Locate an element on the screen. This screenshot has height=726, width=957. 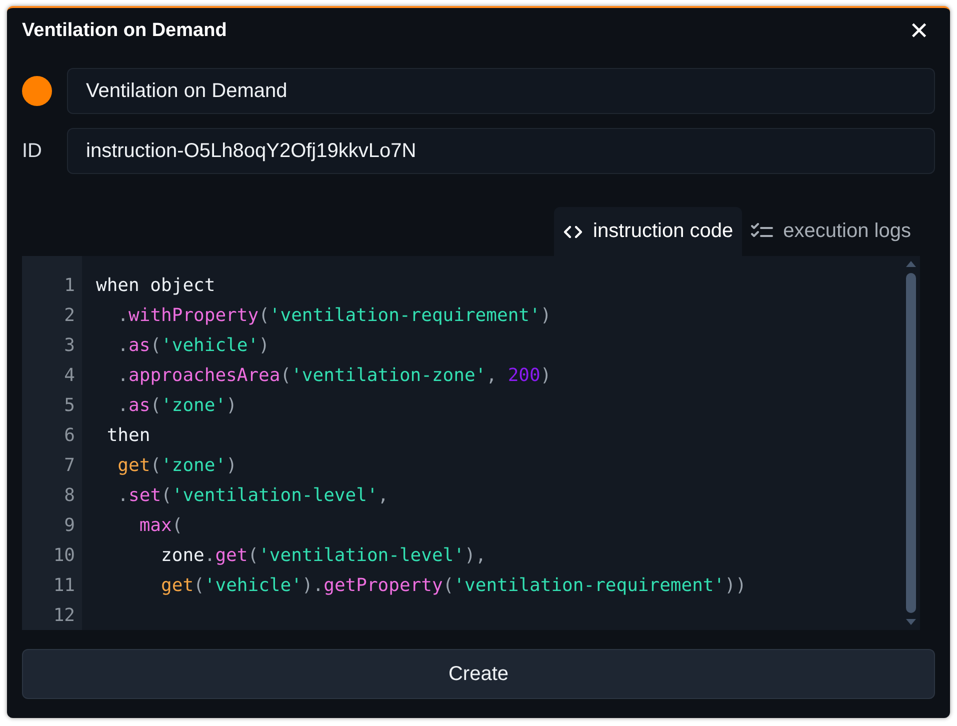
id-field: instruction-O5Lh8oqY2Ofj19kkvLo7N is located at coordinates (501, 151).